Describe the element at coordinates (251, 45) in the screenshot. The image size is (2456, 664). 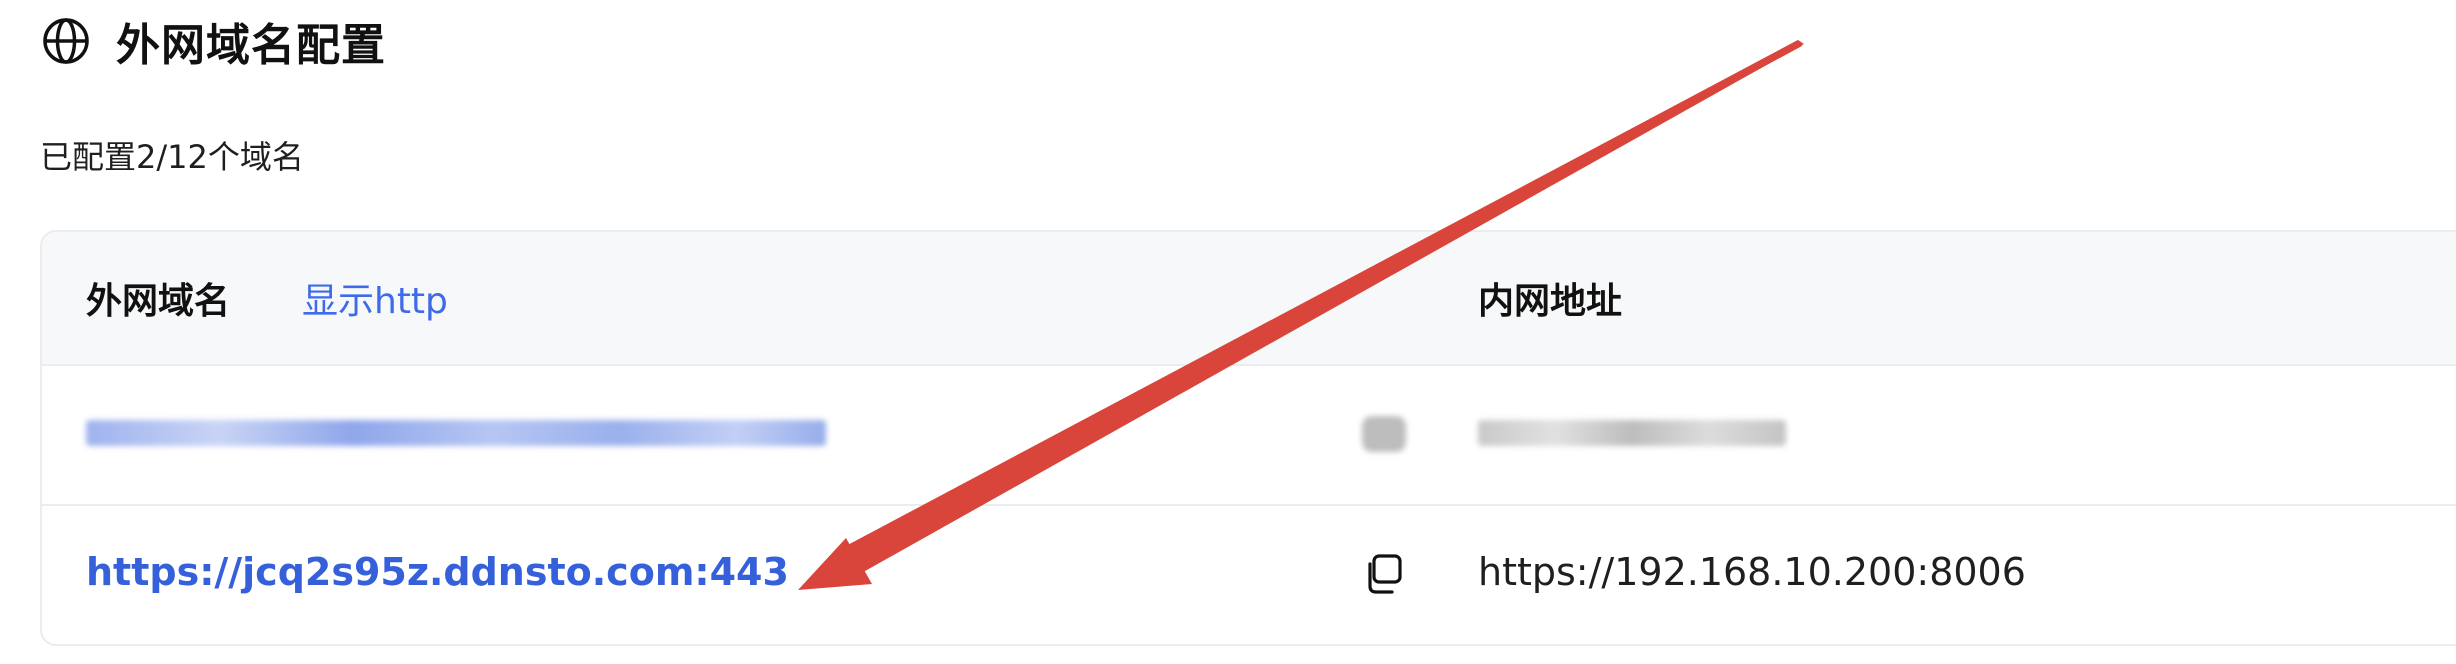
I see `page-title: 外网域名配置` at that location.